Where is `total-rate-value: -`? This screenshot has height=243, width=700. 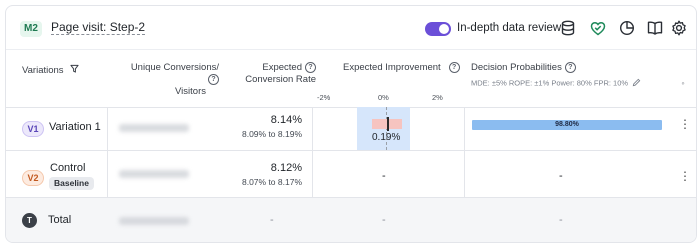 total-rate-value: - is located at coordinates (272, 220).